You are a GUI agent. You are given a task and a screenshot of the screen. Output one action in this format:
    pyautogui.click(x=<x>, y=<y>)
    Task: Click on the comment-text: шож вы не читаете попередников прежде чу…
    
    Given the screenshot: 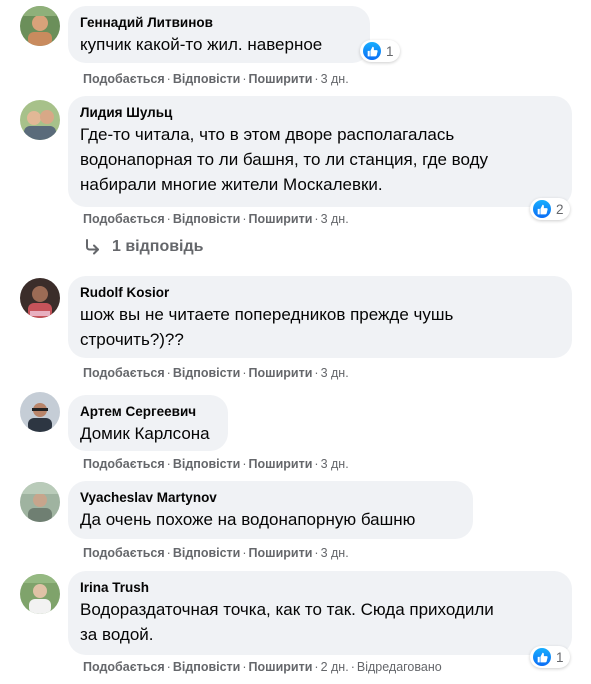 What is the action you would take?
    pyautogui.click(x=267, y=314)
    